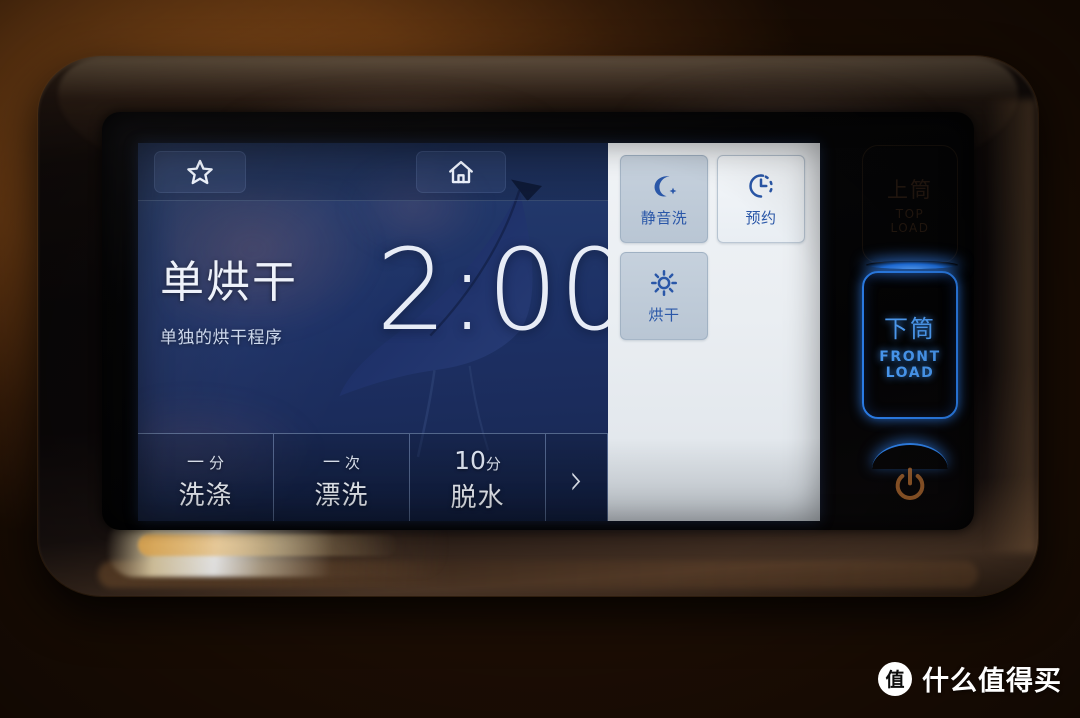 Image resolution: width=1080 pixels, height=718 pixels. What do you see at coordinates (910, 227) in the screenshot?
I see `top-load-label-en2: LOAD` at bounding box center [910, 227].